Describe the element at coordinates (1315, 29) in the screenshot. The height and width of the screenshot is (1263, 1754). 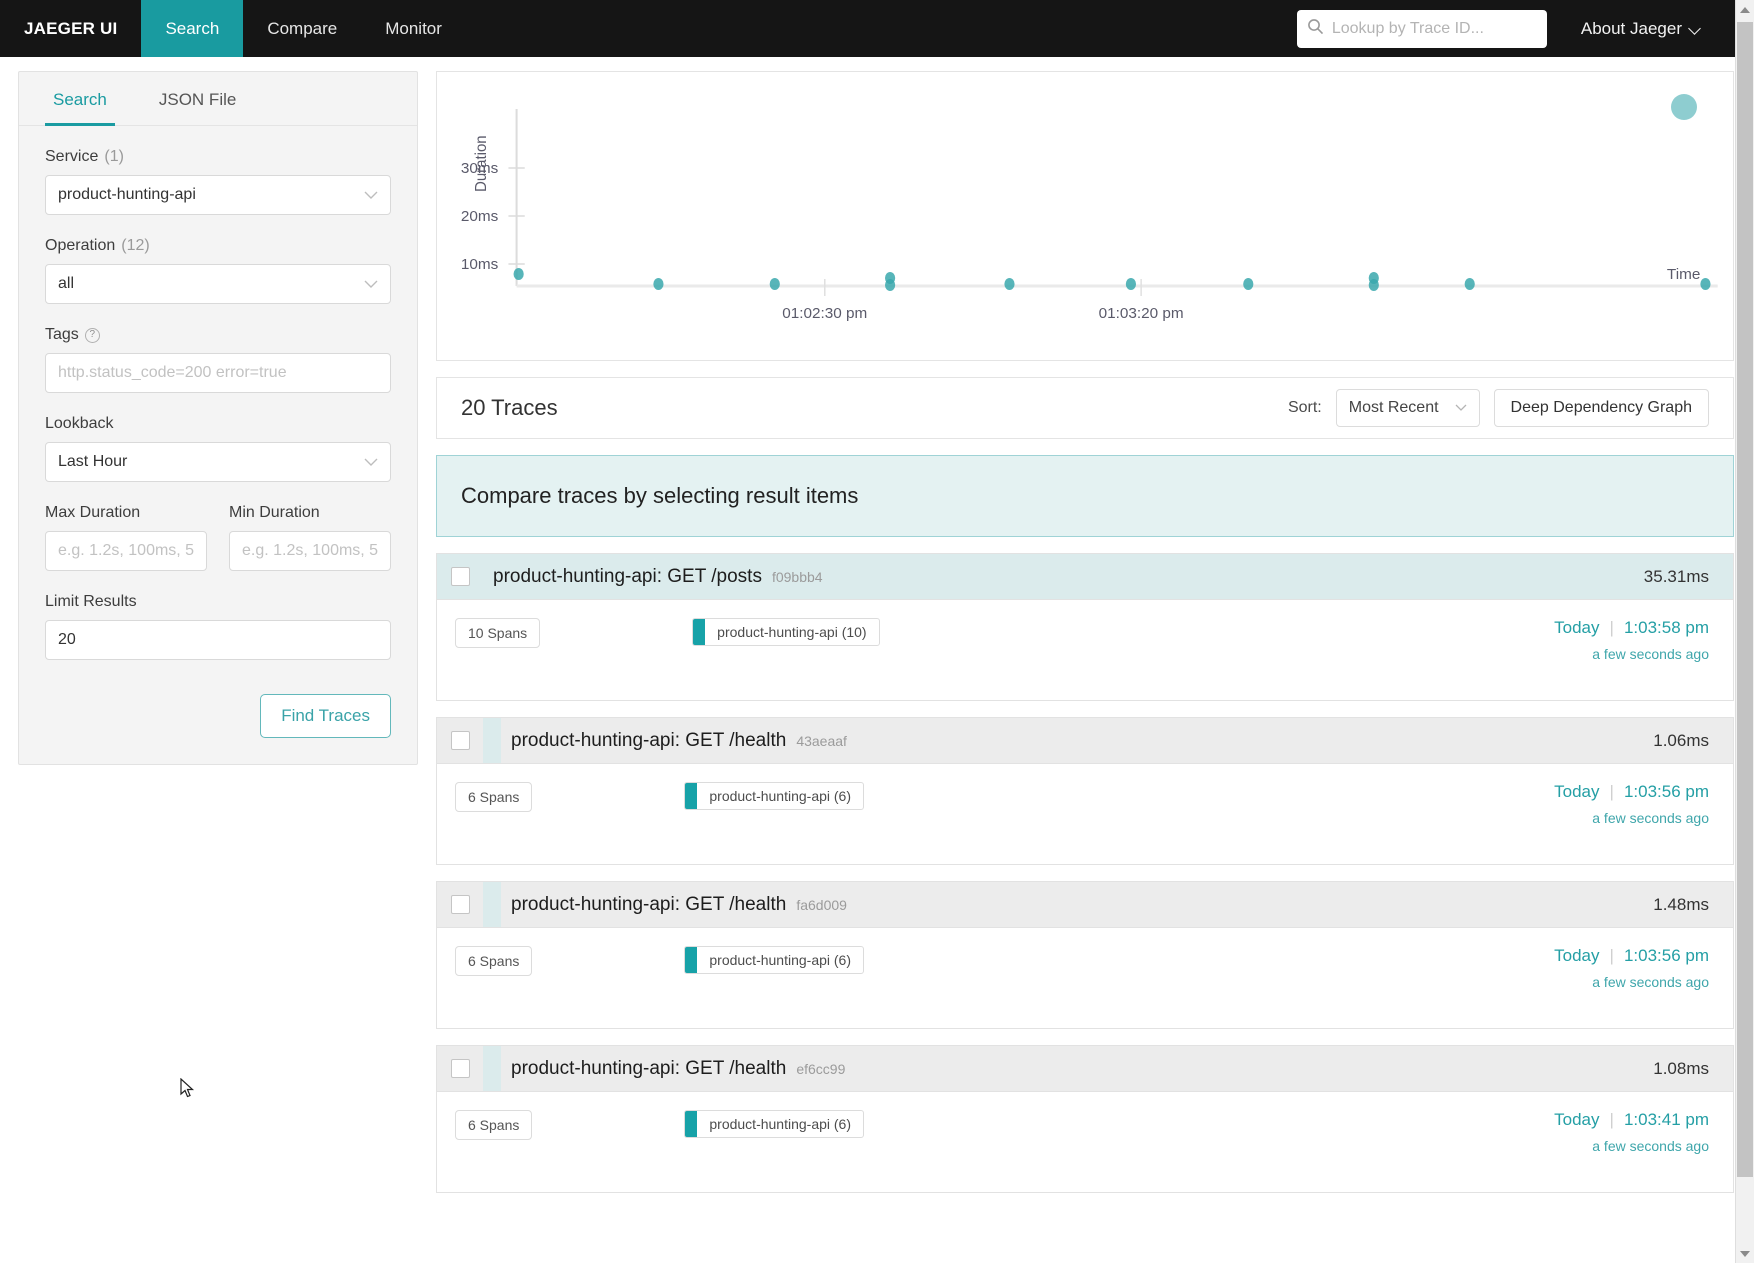
I see `search-icon` at that location.